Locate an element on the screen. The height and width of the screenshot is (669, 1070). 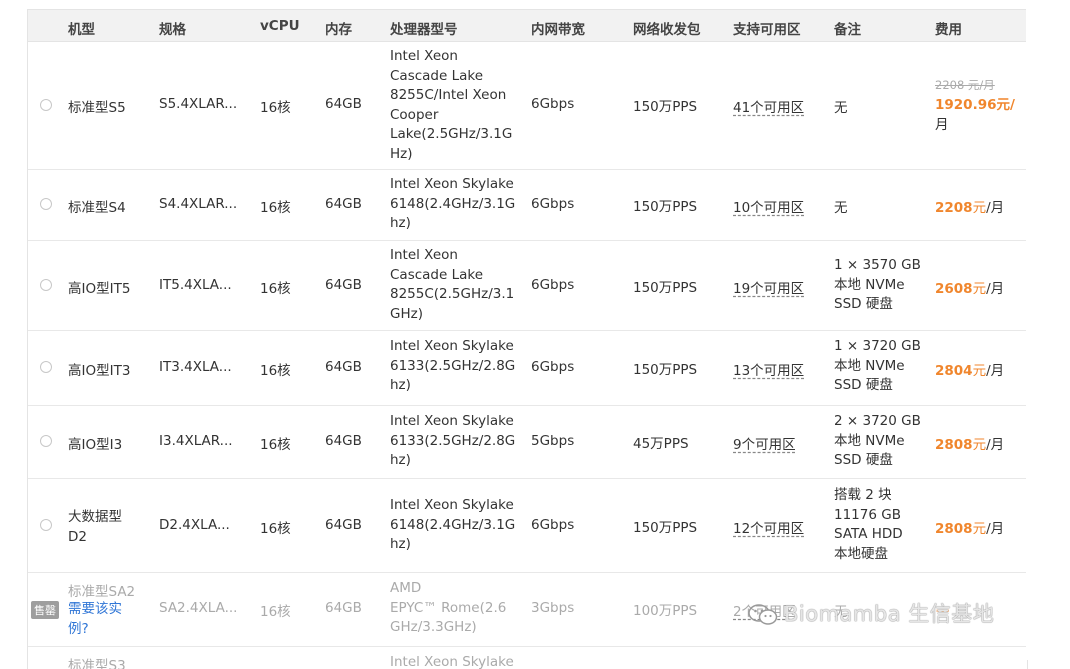
instance-type: 高IO型IT3 is located at coordinates (99, 371).